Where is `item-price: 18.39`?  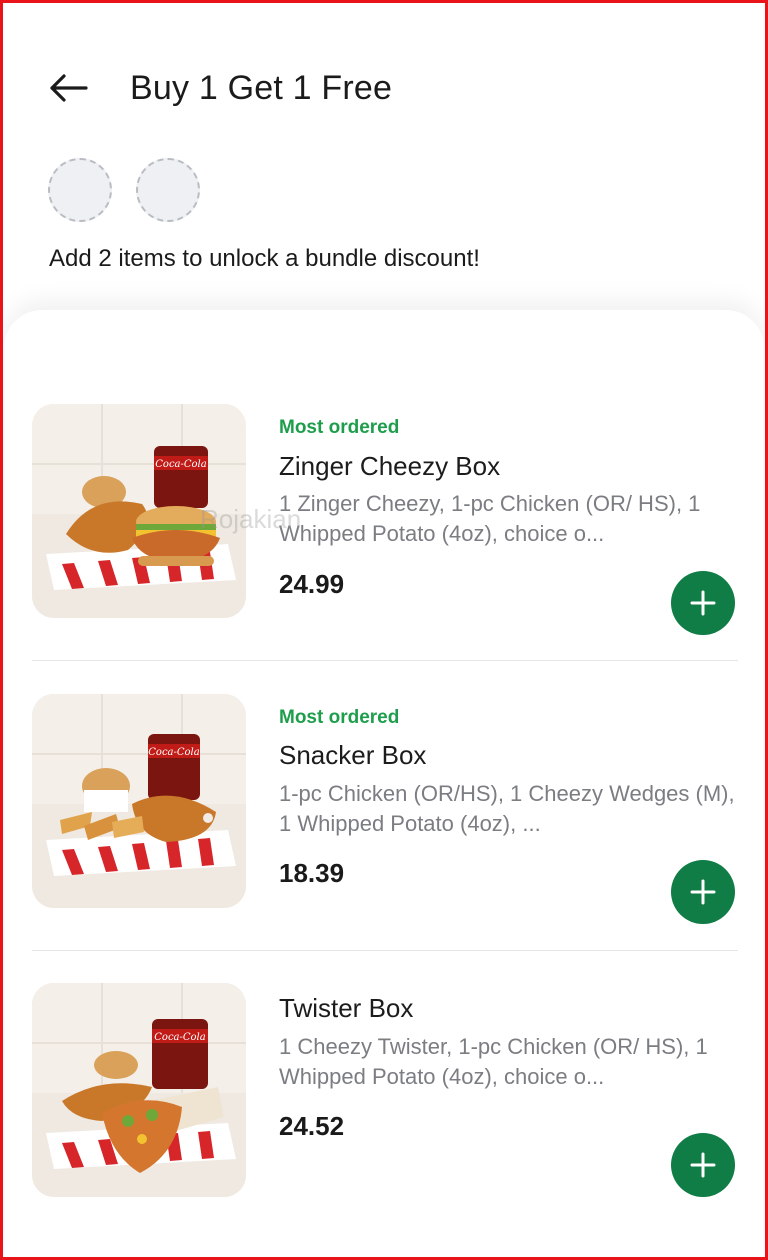
item-price: 18.39 is located at coordinates (312, 873).